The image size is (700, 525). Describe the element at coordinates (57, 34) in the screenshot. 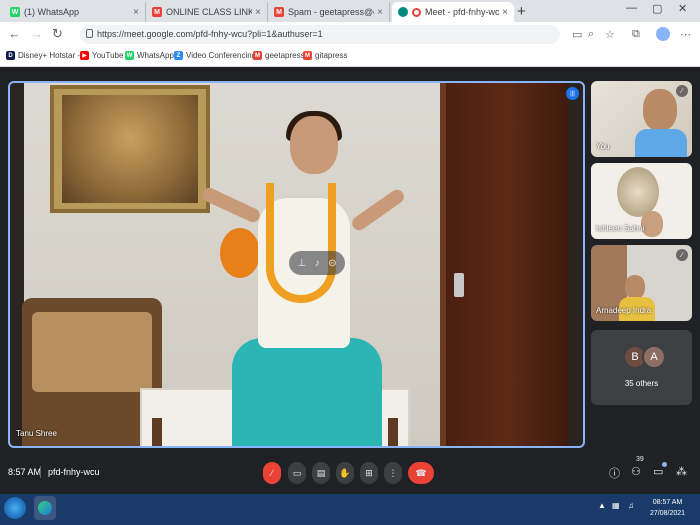

I see `reload-icon: ↻` at that location.